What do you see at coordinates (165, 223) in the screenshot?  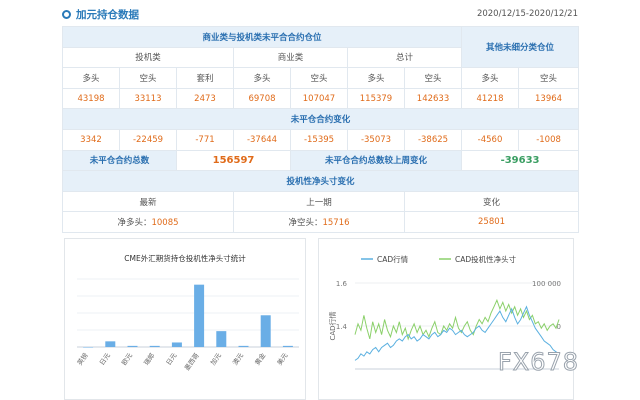 I see `net-latest-value: 10085` at bounding box center [165, 223].